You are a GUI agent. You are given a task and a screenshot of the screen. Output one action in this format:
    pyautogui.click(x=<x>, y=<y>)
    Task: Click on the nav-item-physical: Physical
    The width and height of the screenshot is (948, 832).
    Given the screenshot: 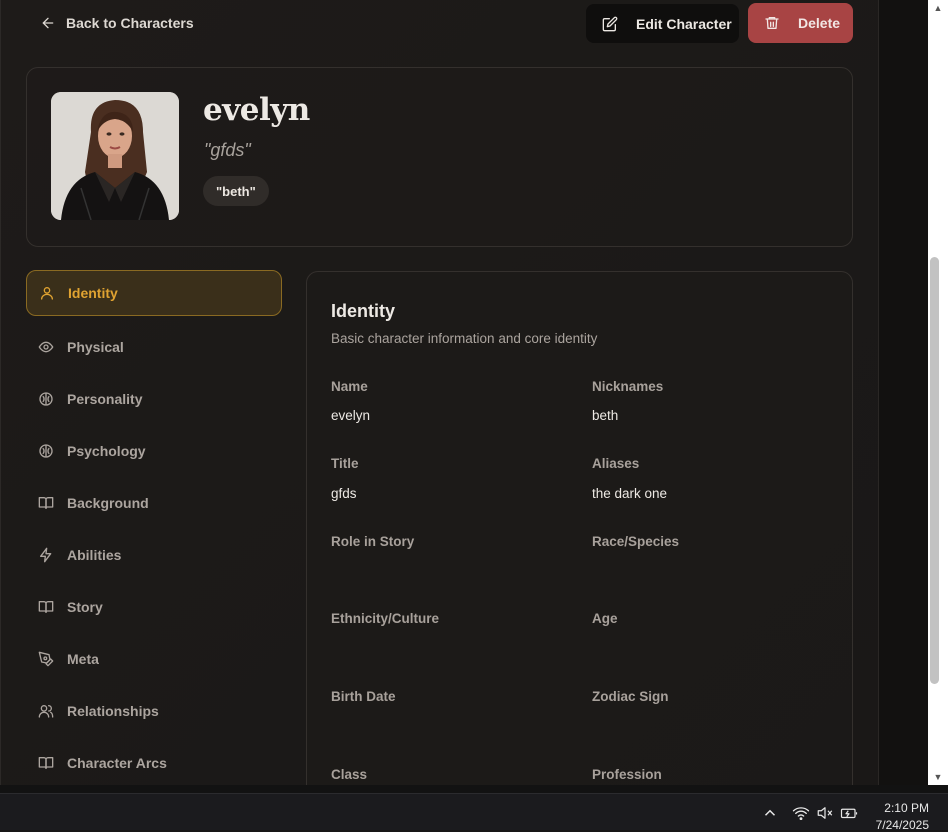 What is the action you would take?
    pyautogui.click(x=154, y=347)
    